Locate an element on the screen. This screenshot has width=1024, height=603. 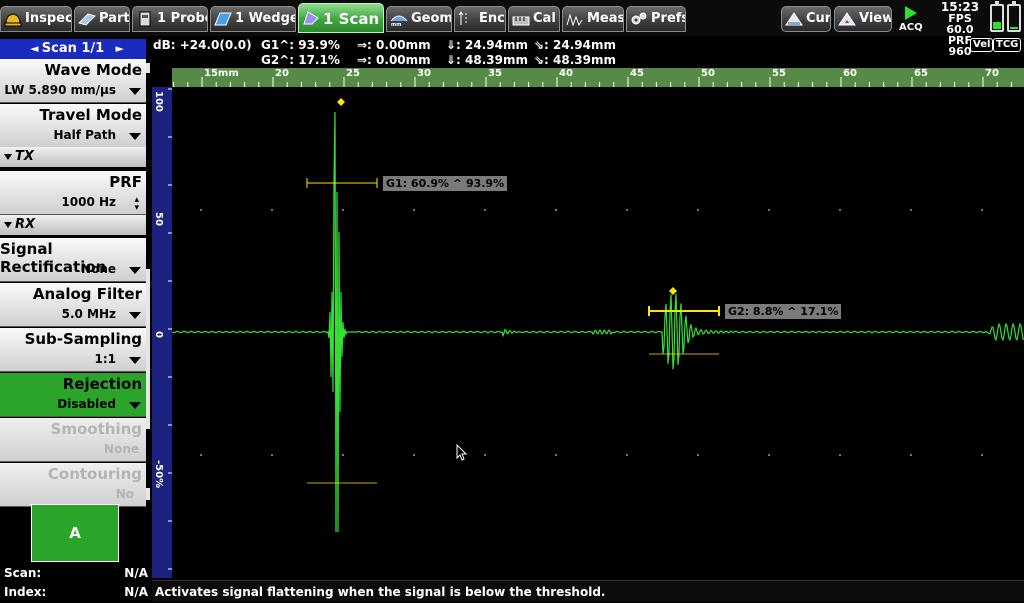
tab-geometry: mm Geom is located at coordinates (419, 19).